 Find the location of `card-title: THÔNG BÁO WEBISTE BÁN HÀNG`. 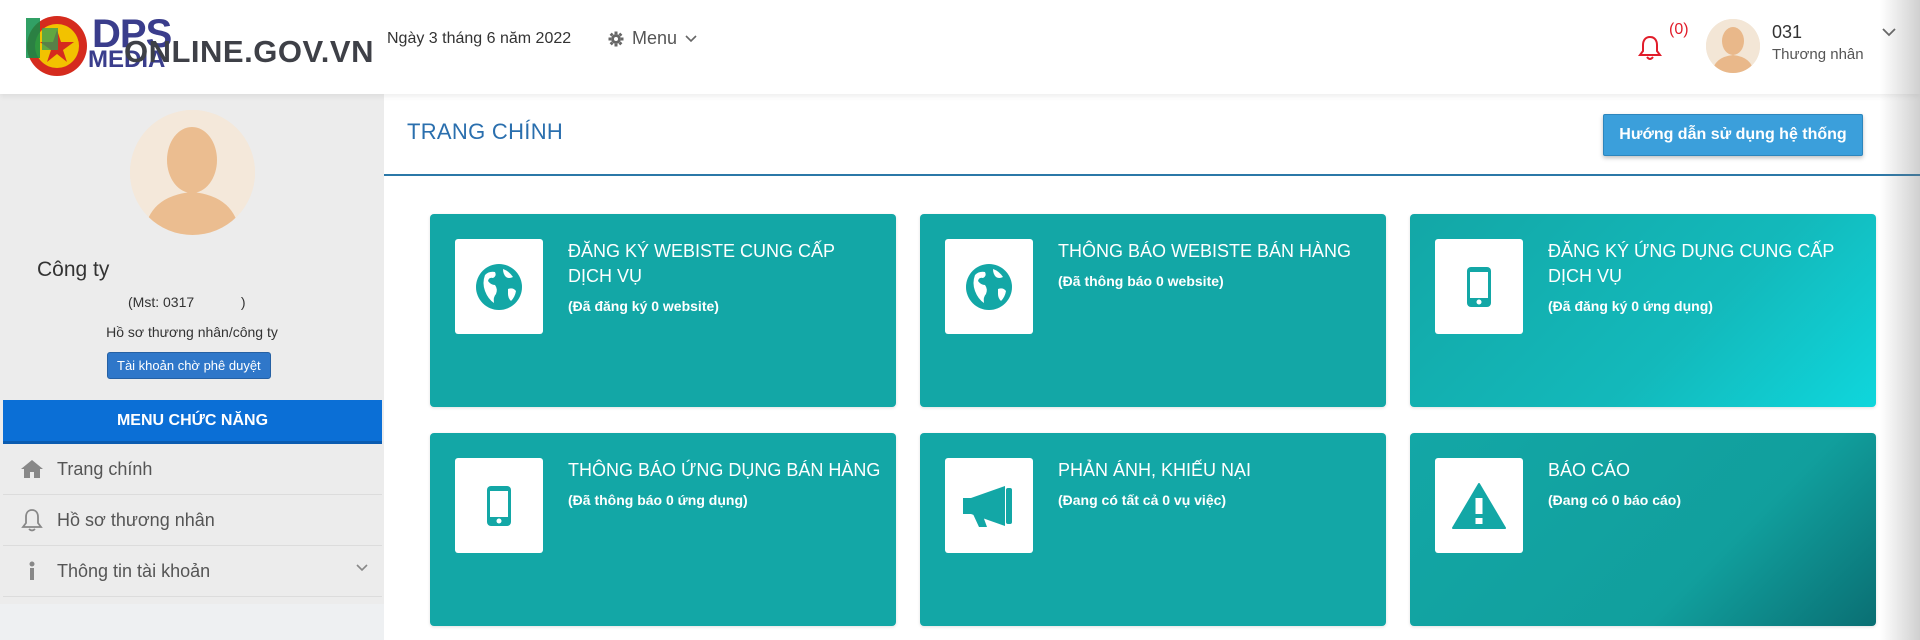

card-title: THÔNG BÁO WEBISTE BÁN HÀNG is located at coordinates (1205, 251).